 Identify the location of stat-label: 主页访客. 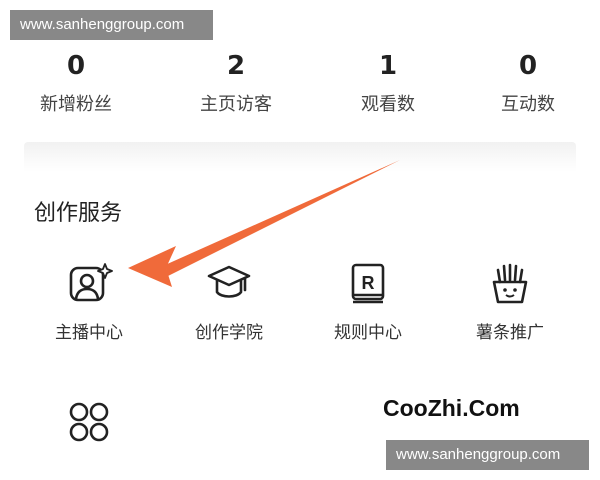
(236, 104).